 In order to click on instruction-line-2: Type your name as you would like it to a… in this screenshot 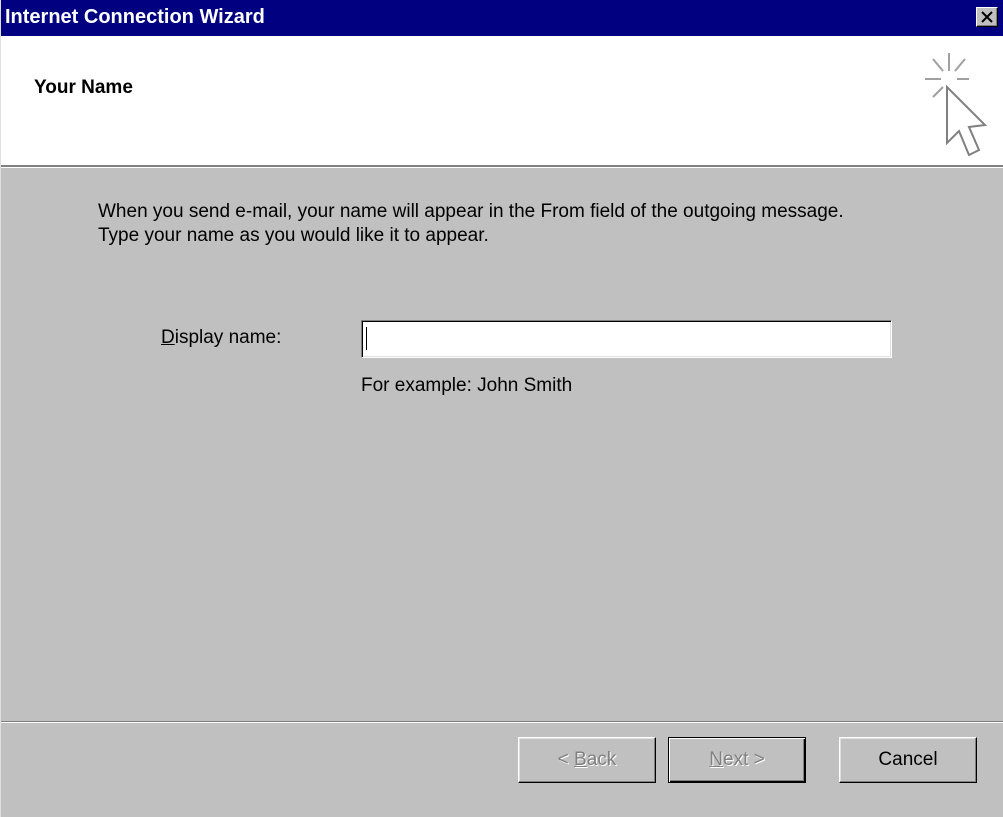, I will do `click(293, 235)`.